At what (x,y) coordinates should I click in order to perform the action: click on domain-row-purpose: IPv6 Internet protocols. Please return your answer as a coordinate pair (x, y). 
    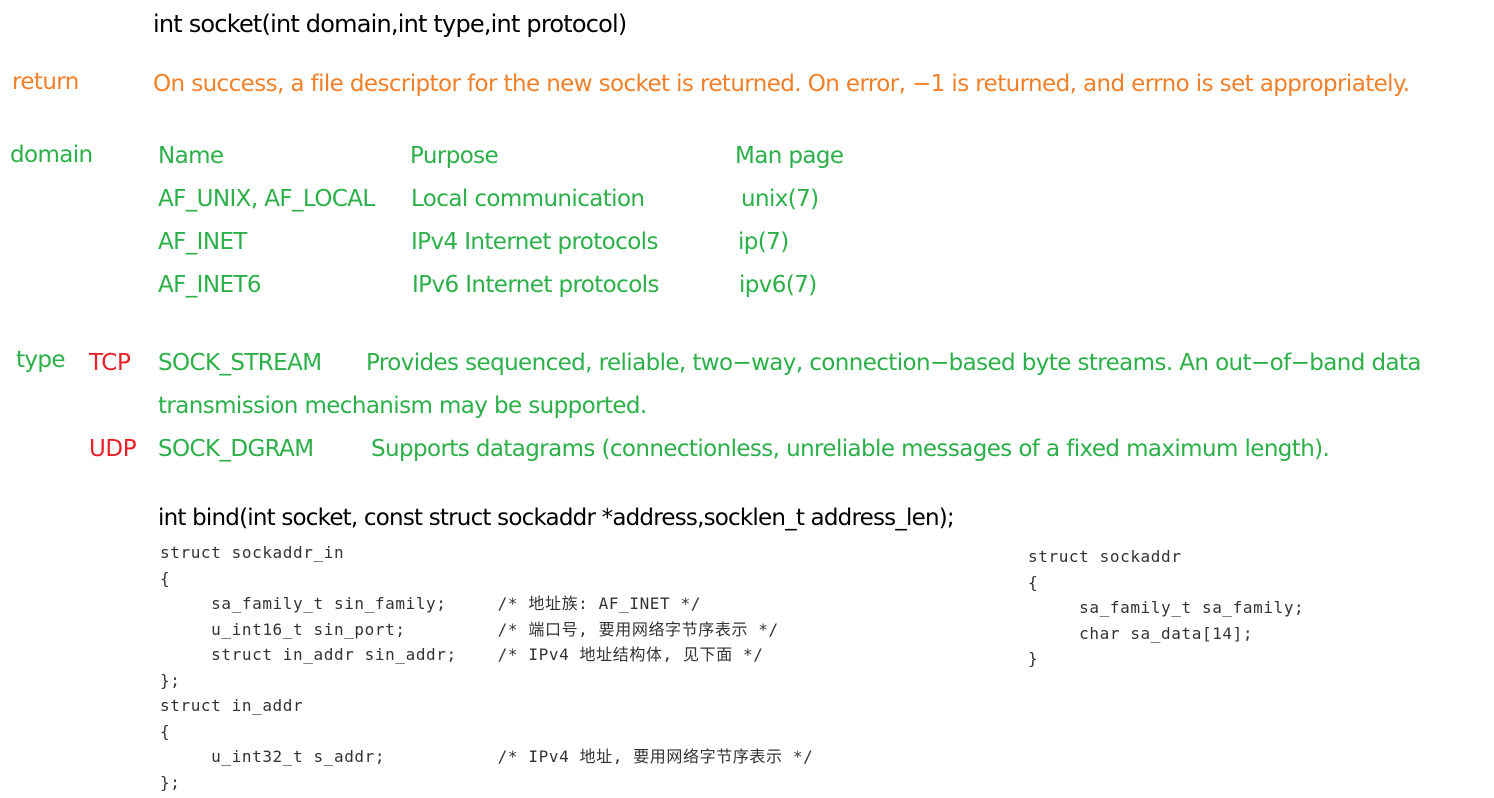
    Looking at the image, I should click on (535, 285).